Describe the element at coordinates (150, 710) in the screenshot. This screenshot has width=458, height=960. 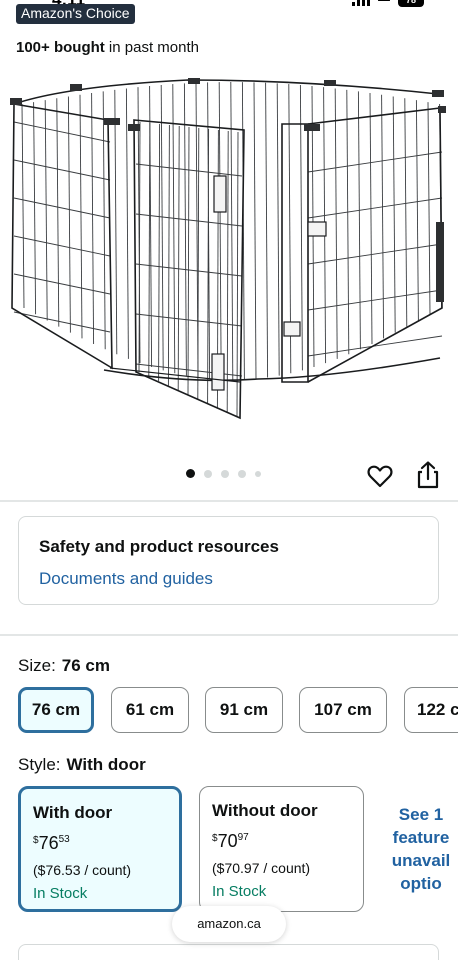
I see `size-option-61cm: 61 cm` at that location.